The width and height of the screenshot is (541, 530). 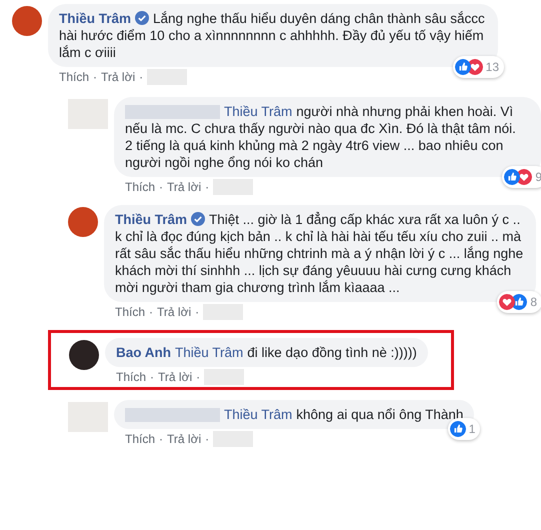 I want to click on reaction-count-badge: 8, so click(x=519, y=302).